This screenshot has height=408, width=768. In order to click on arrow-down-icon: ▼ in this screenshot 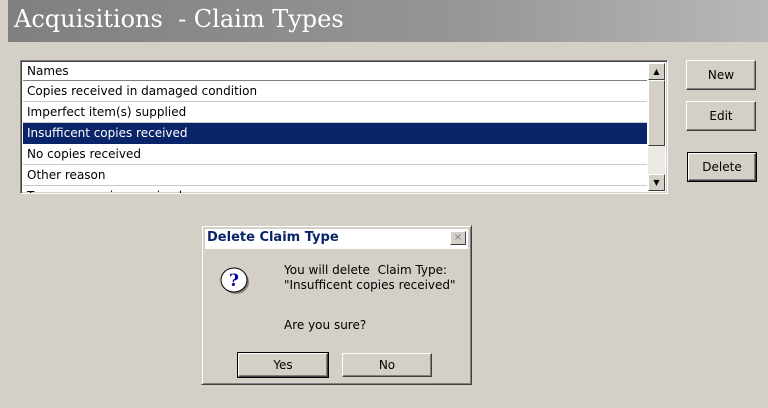, I will do `click(656, 182)`.